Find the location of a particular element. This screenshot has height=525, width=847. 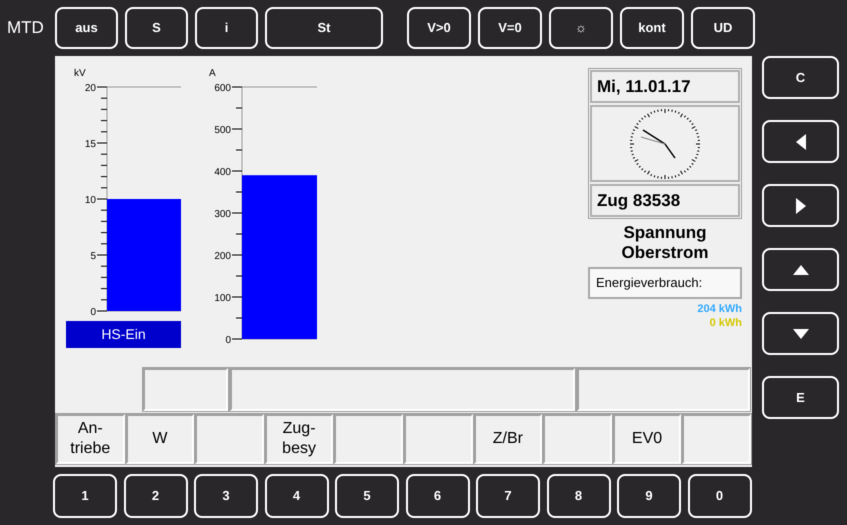

soft-key: W is located at coordinates (160, 439).